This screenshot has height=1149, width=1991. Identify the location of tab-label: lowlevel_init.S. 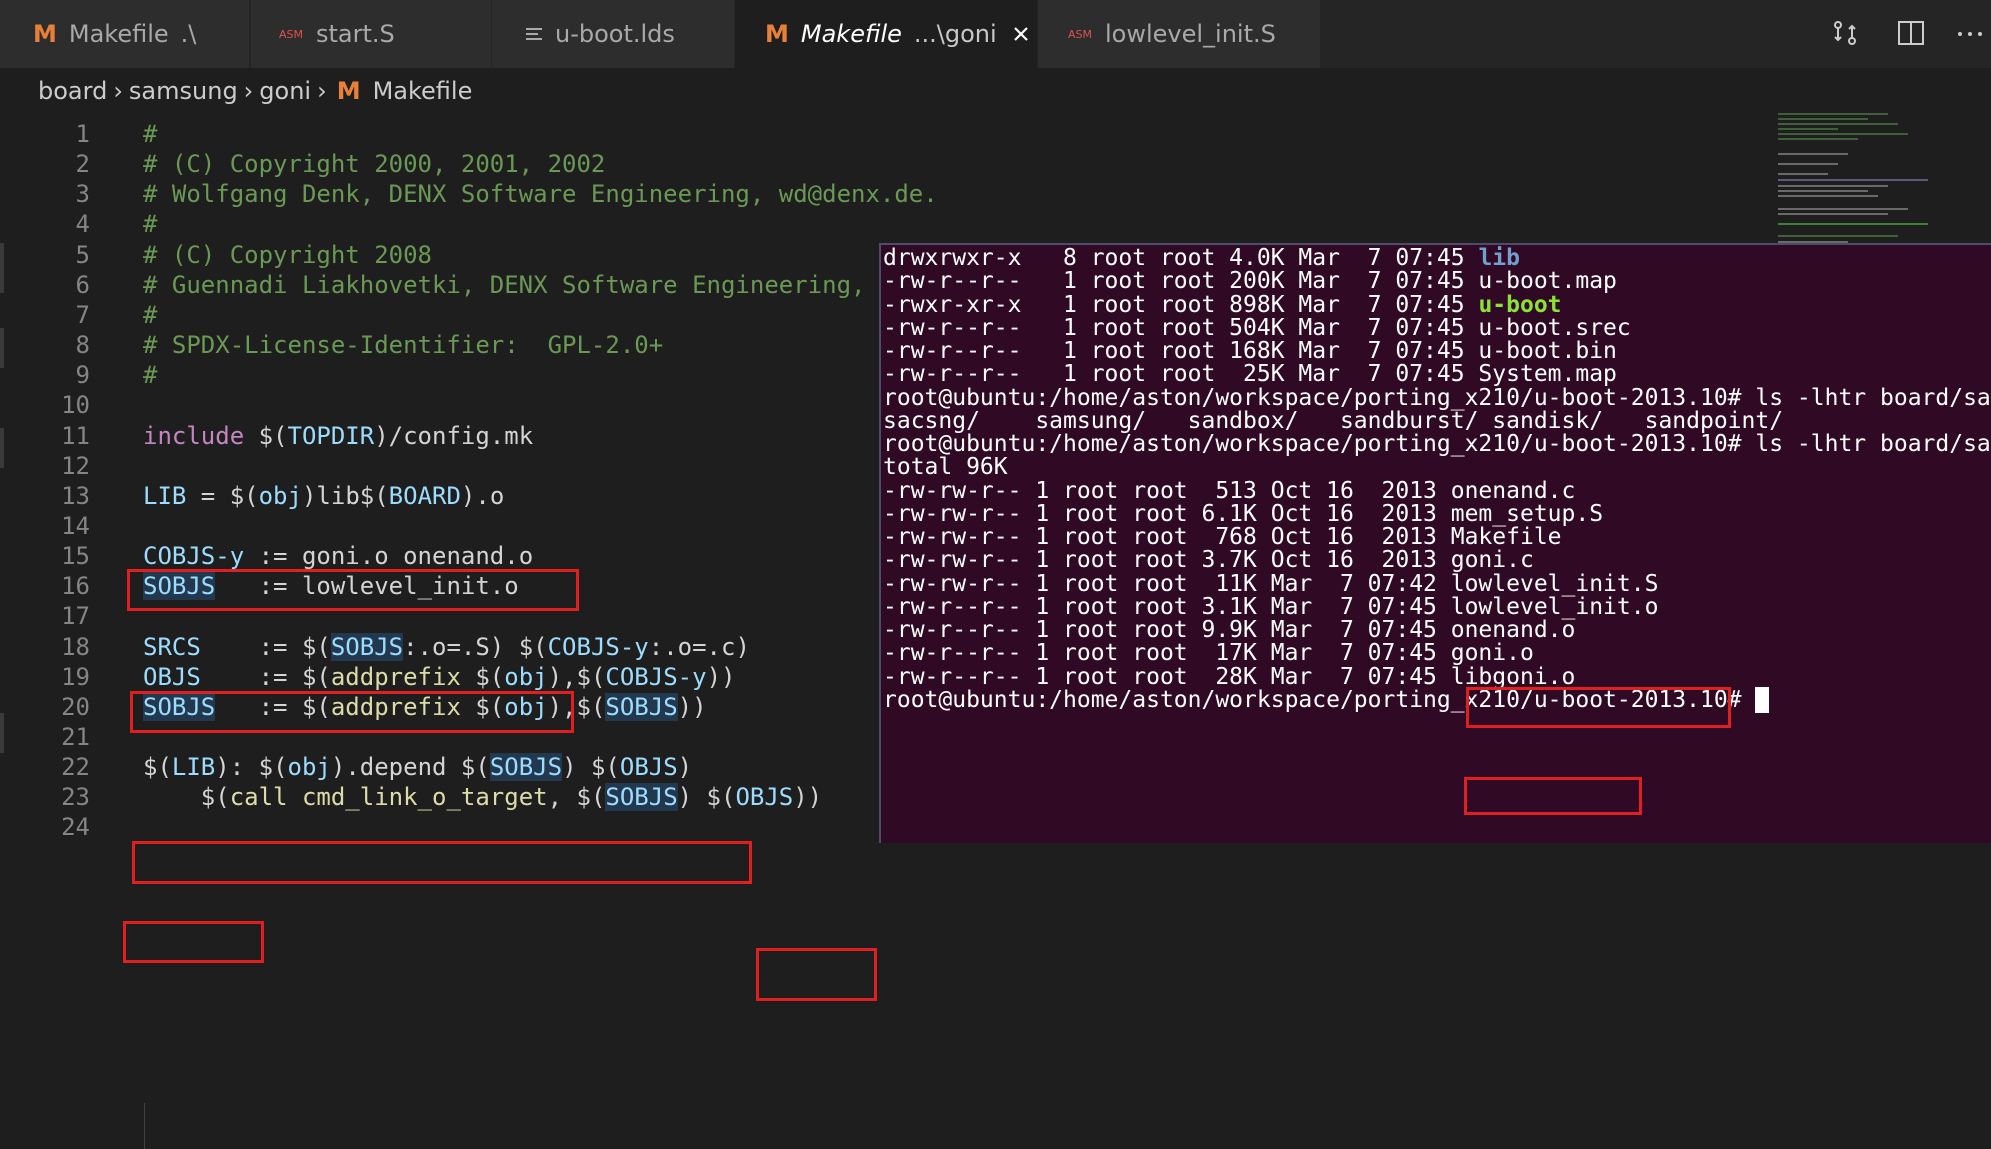
(1190, 34).